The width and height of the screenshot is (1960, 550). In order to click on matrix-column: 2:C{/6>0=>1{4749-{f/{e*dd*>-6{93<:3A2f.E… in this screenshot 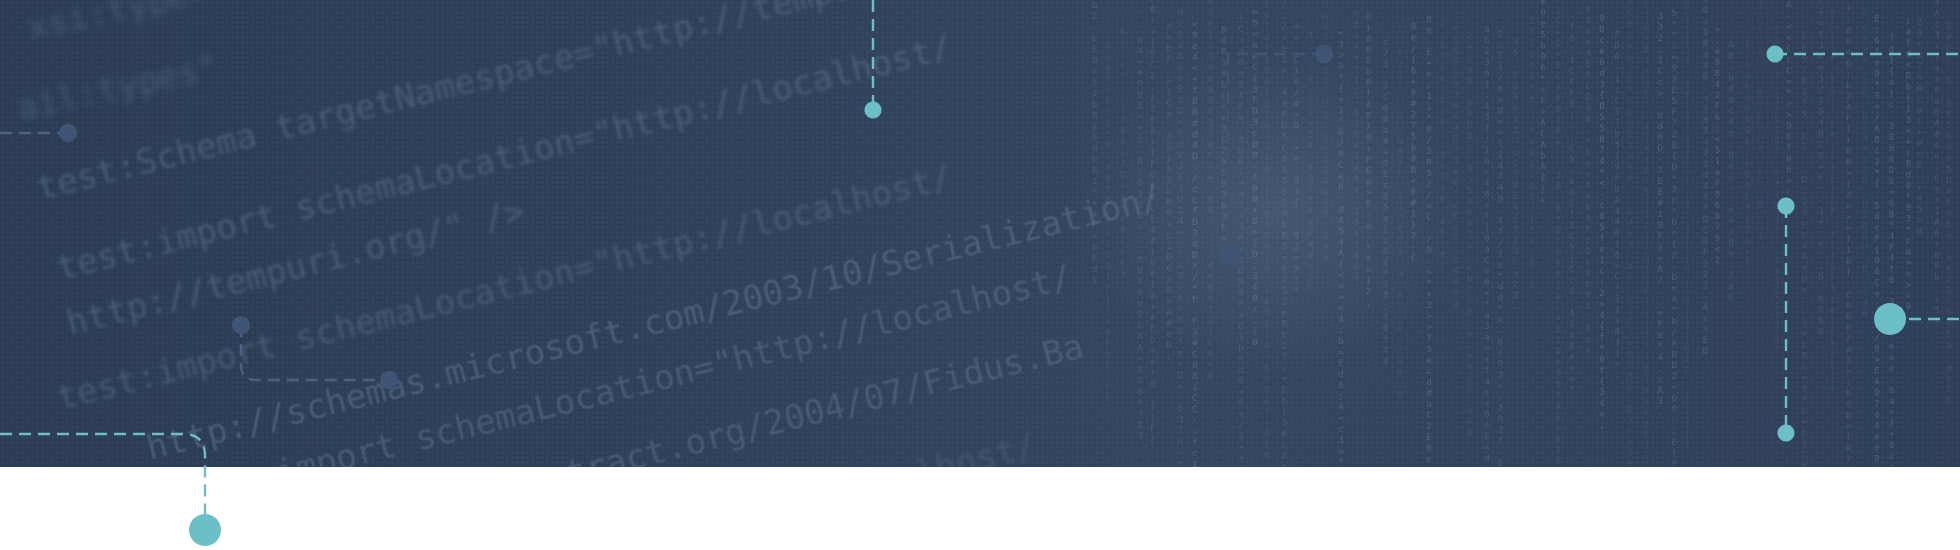, I will do `click(1501, 248)`.